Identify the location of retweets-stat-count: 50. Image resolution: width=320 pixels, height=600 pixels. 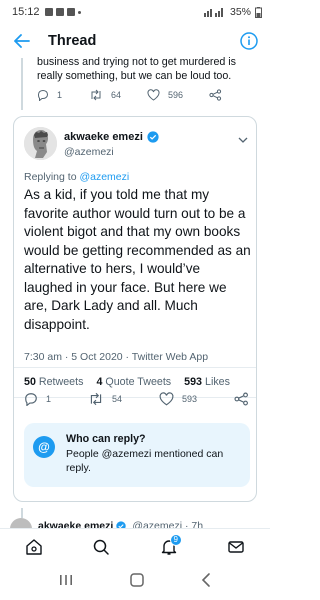
(30, 382).